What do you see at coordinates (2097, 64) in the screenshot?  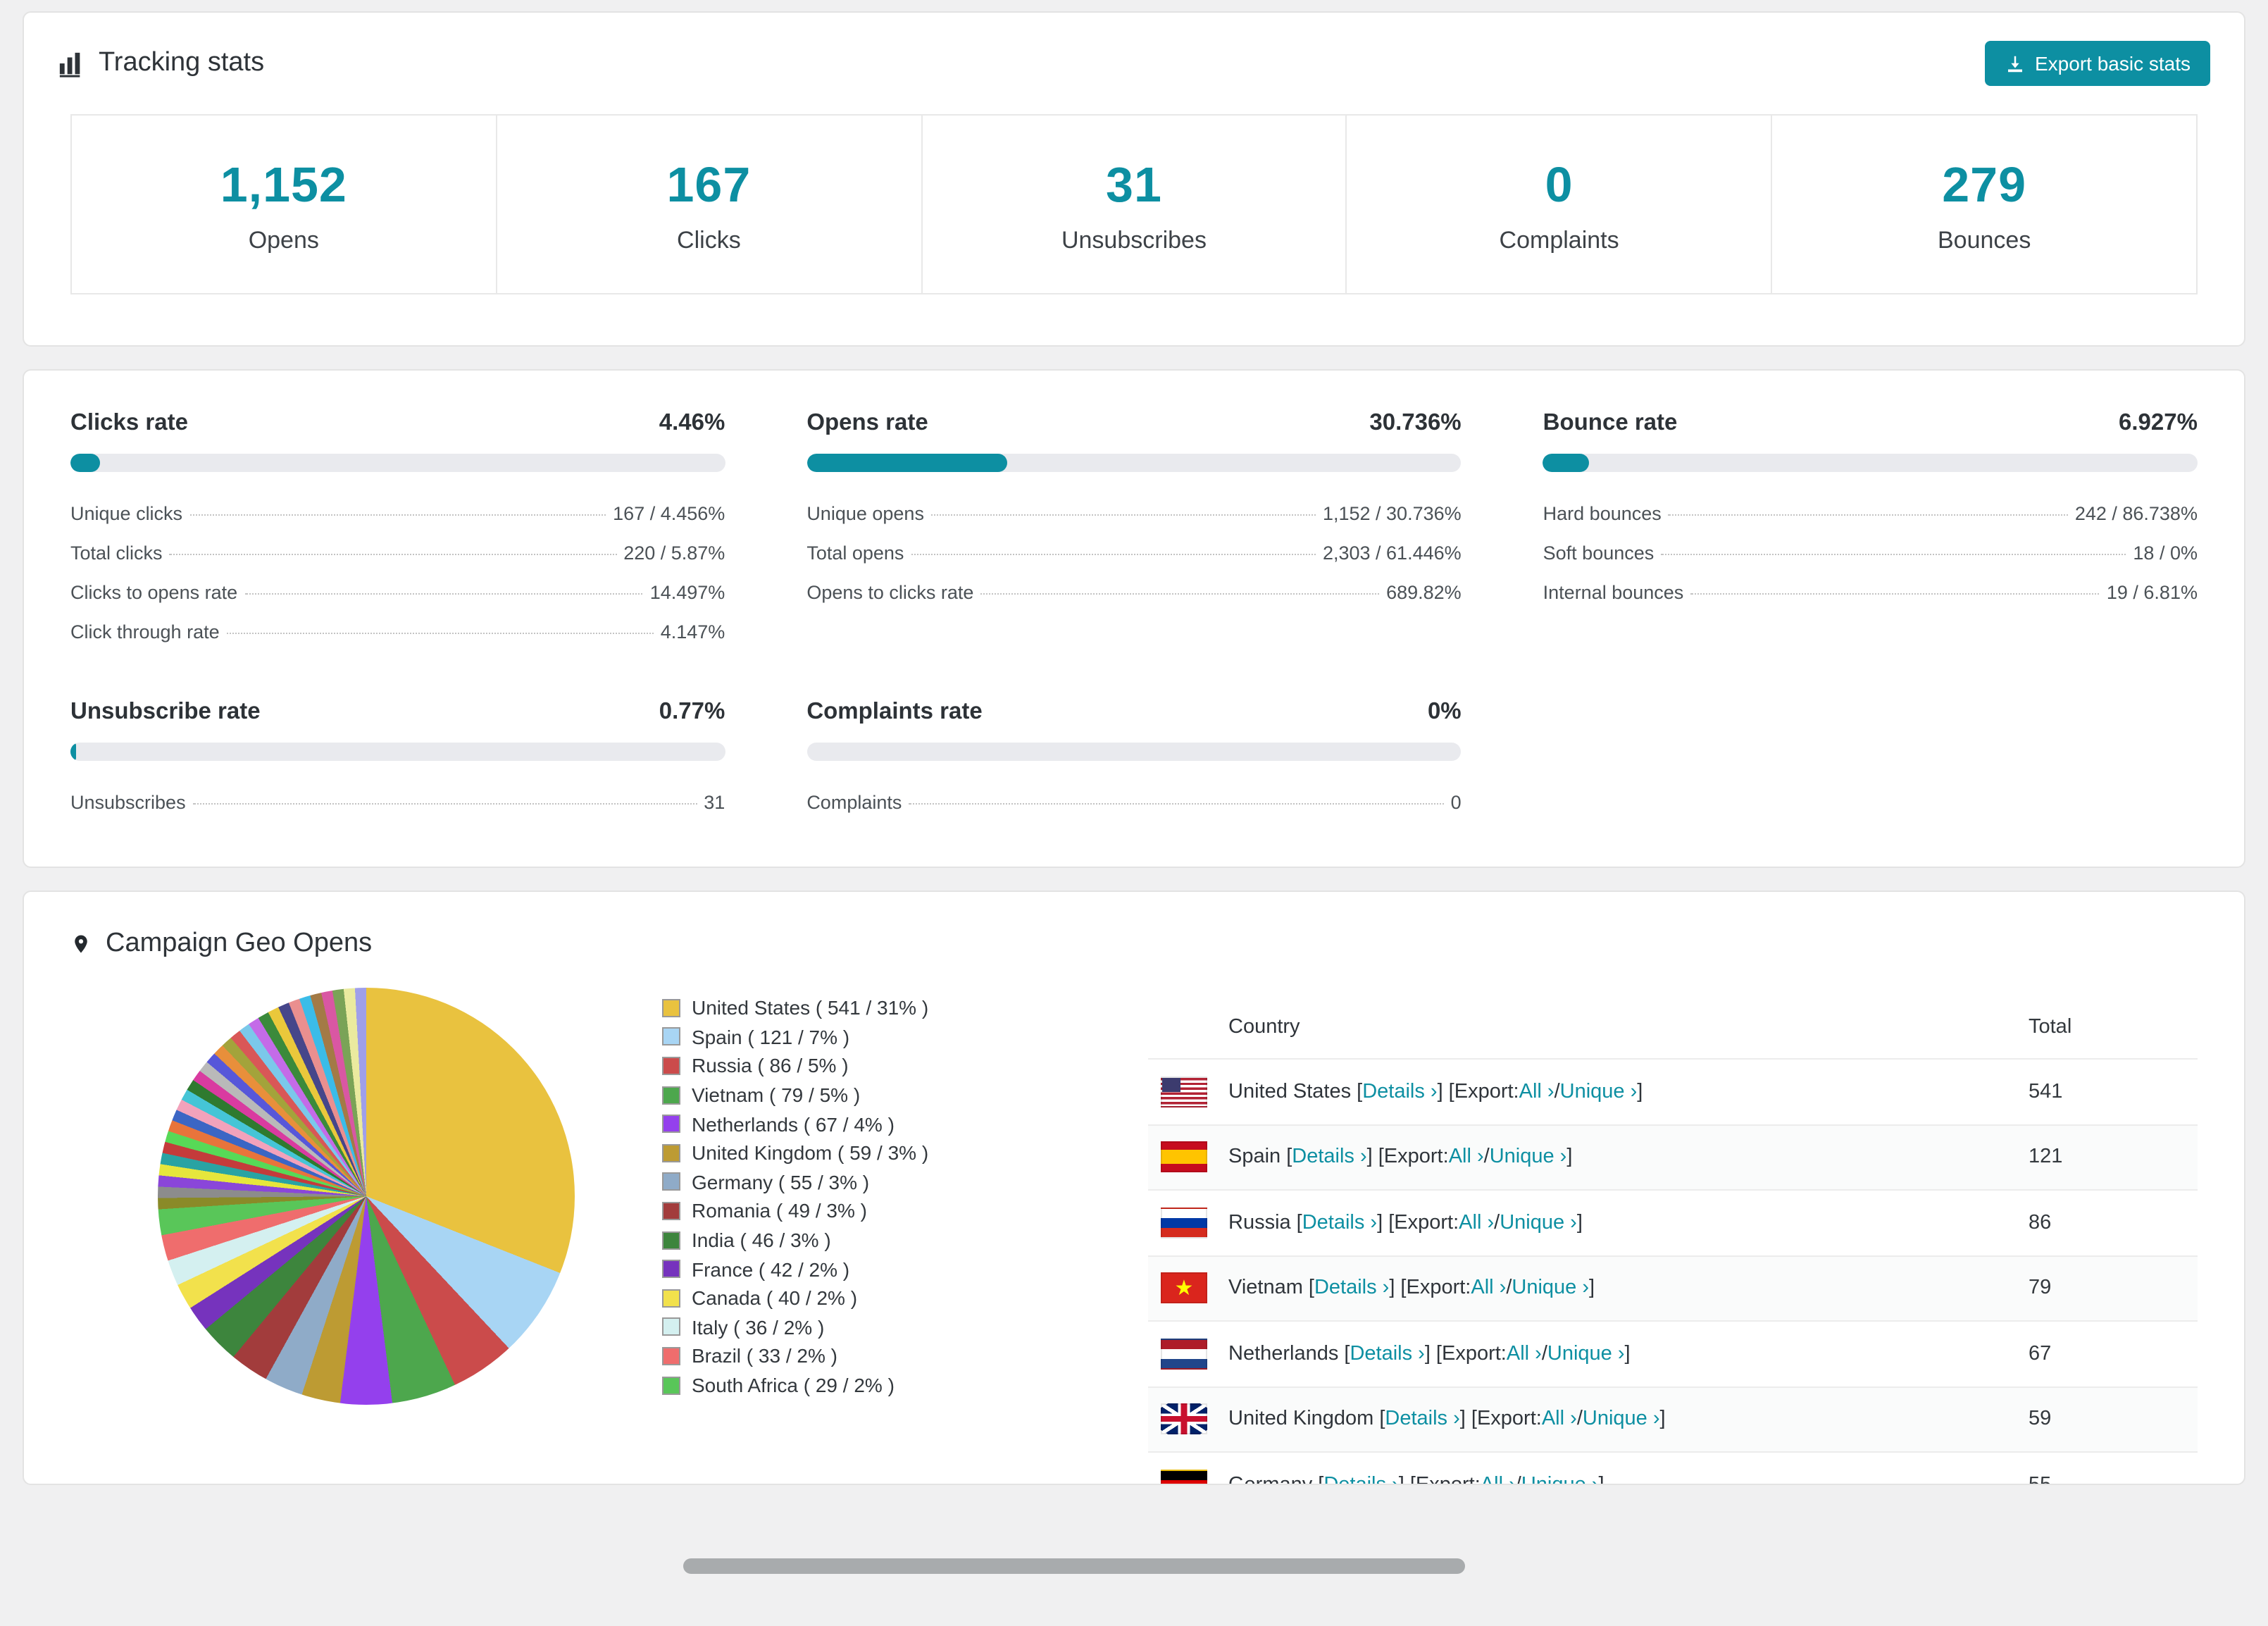 I see `export-basic-stats-button: Export basic stats` at bounding box center [2097, 64].